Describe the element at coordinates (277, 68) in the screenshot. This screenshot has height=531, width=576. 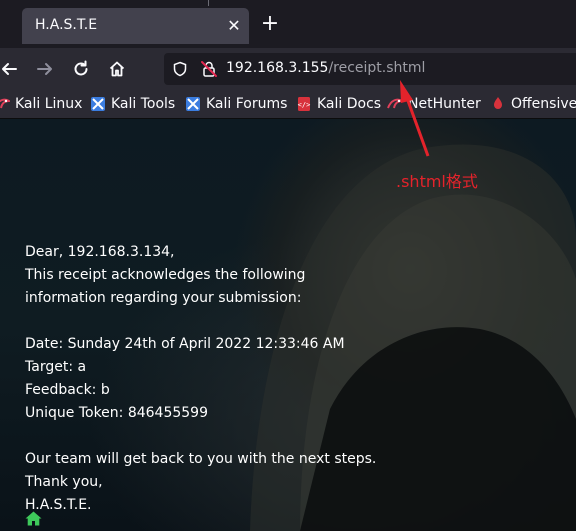
I see `url-host: 192.168.3.155` at that location.